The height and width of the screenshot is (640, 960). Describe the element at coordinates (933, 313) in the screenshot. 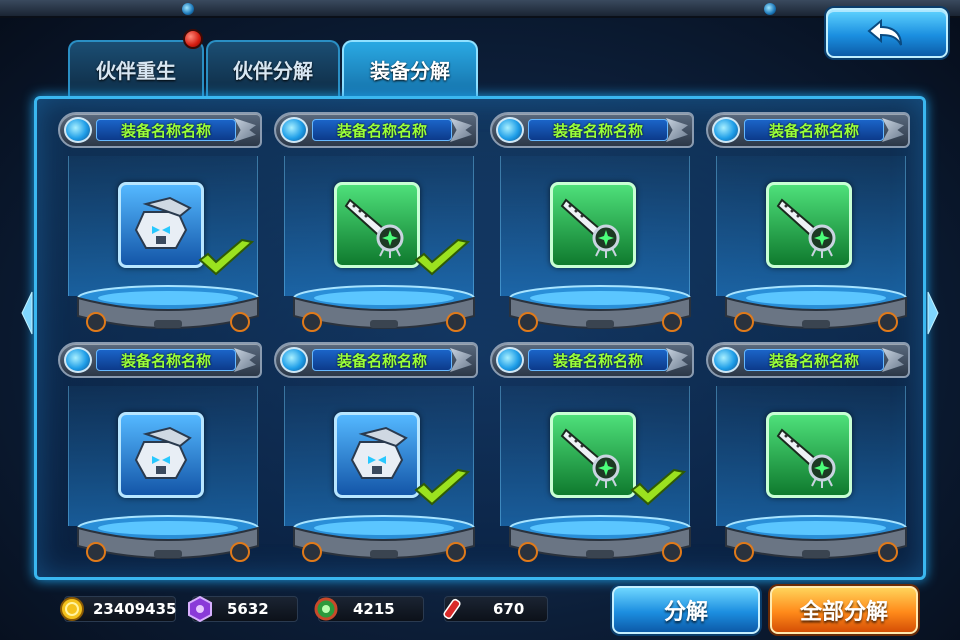

I see `next-page-arrow-icon` at that location.